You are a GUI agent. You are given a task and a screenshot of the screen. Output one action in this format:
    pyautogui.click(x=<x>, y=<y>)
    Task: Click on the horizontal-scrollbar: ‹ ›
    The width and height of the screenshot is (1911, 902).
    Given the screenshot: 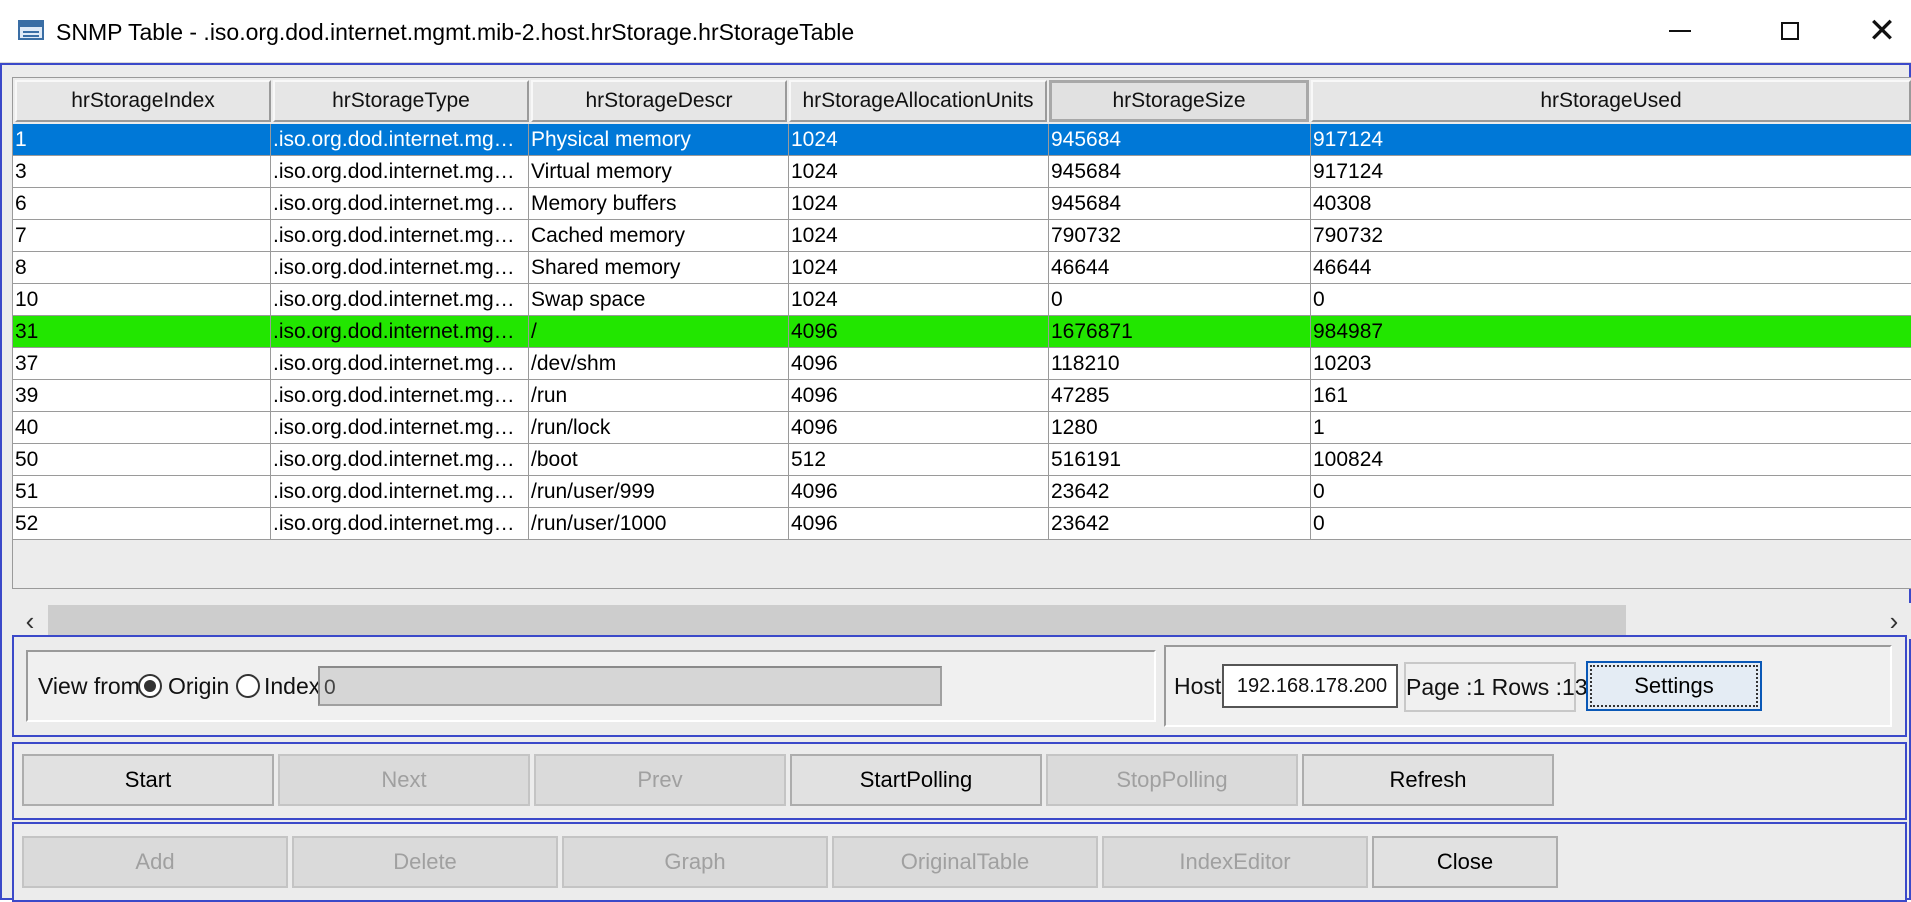 What is the action you would take?
    pyautogui.click(x=961, y=621)
    